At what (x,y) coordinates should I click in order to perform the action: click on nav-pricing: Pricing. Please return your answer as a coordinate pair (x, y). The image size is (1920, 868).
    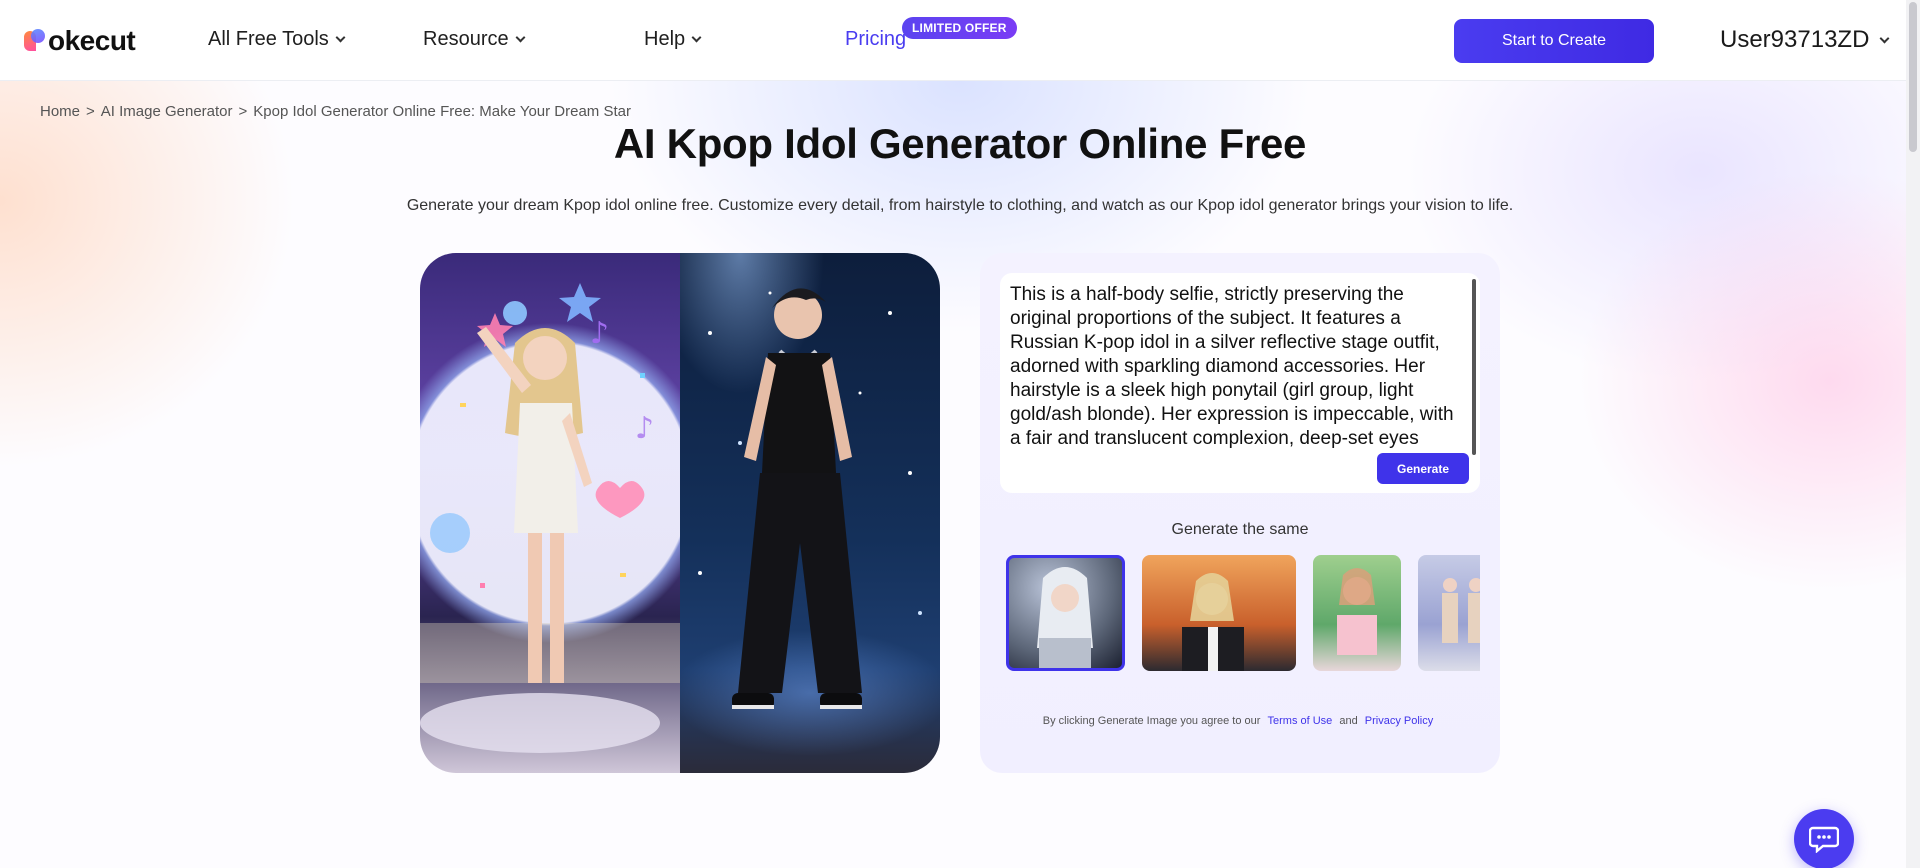
    Looking at the image, I should click on (875, 39).